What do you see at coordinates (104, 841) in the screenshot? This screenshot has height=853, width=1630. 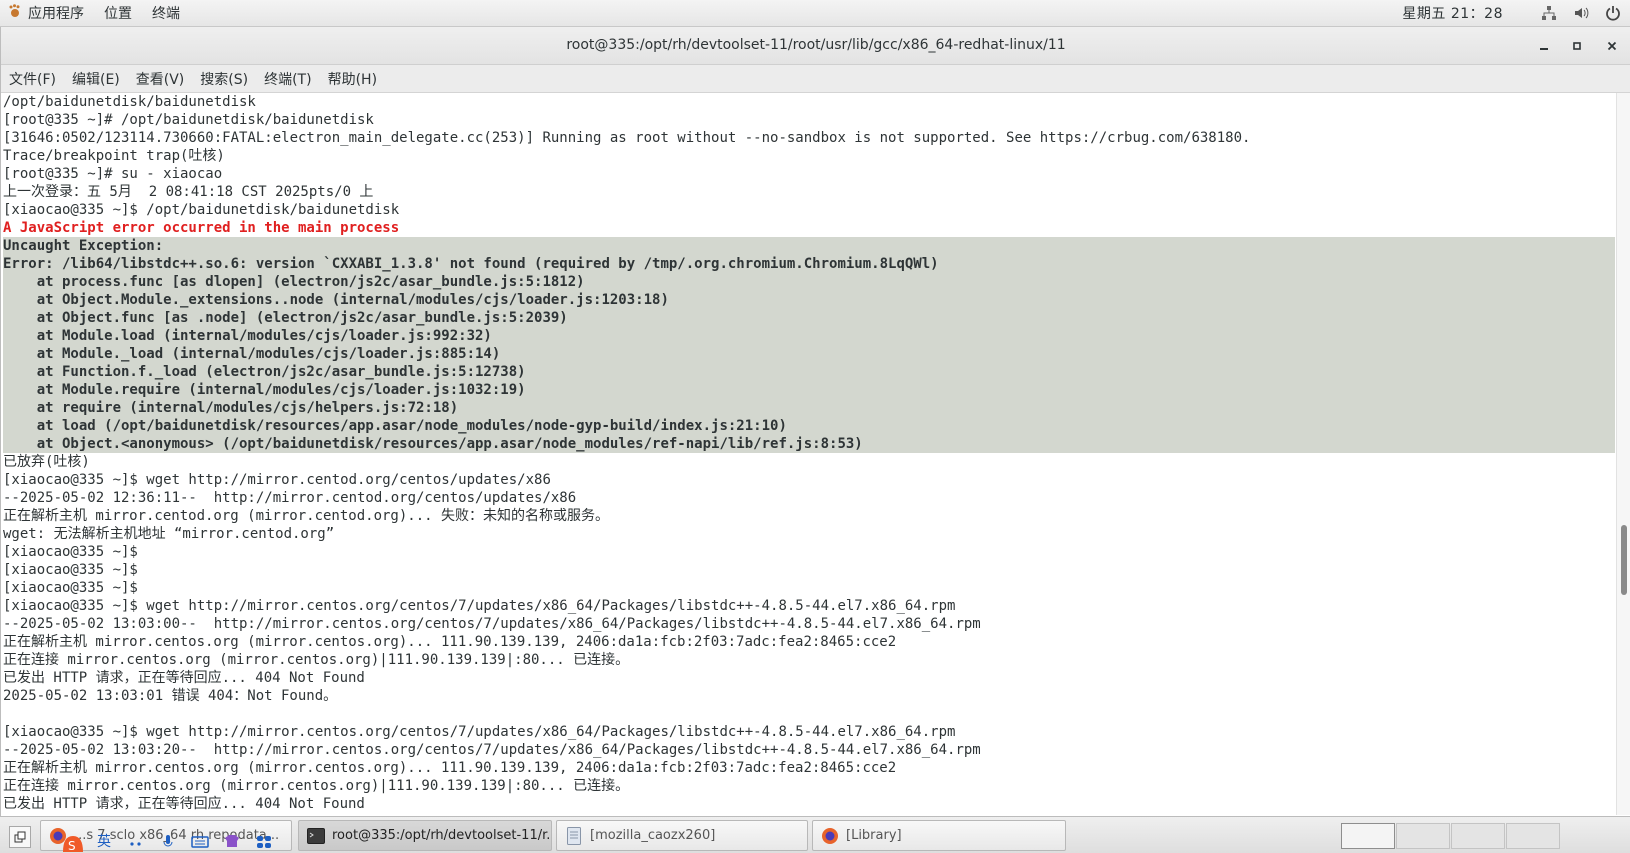 I see `ime-mode: 英` at bounding box center [104, 841].